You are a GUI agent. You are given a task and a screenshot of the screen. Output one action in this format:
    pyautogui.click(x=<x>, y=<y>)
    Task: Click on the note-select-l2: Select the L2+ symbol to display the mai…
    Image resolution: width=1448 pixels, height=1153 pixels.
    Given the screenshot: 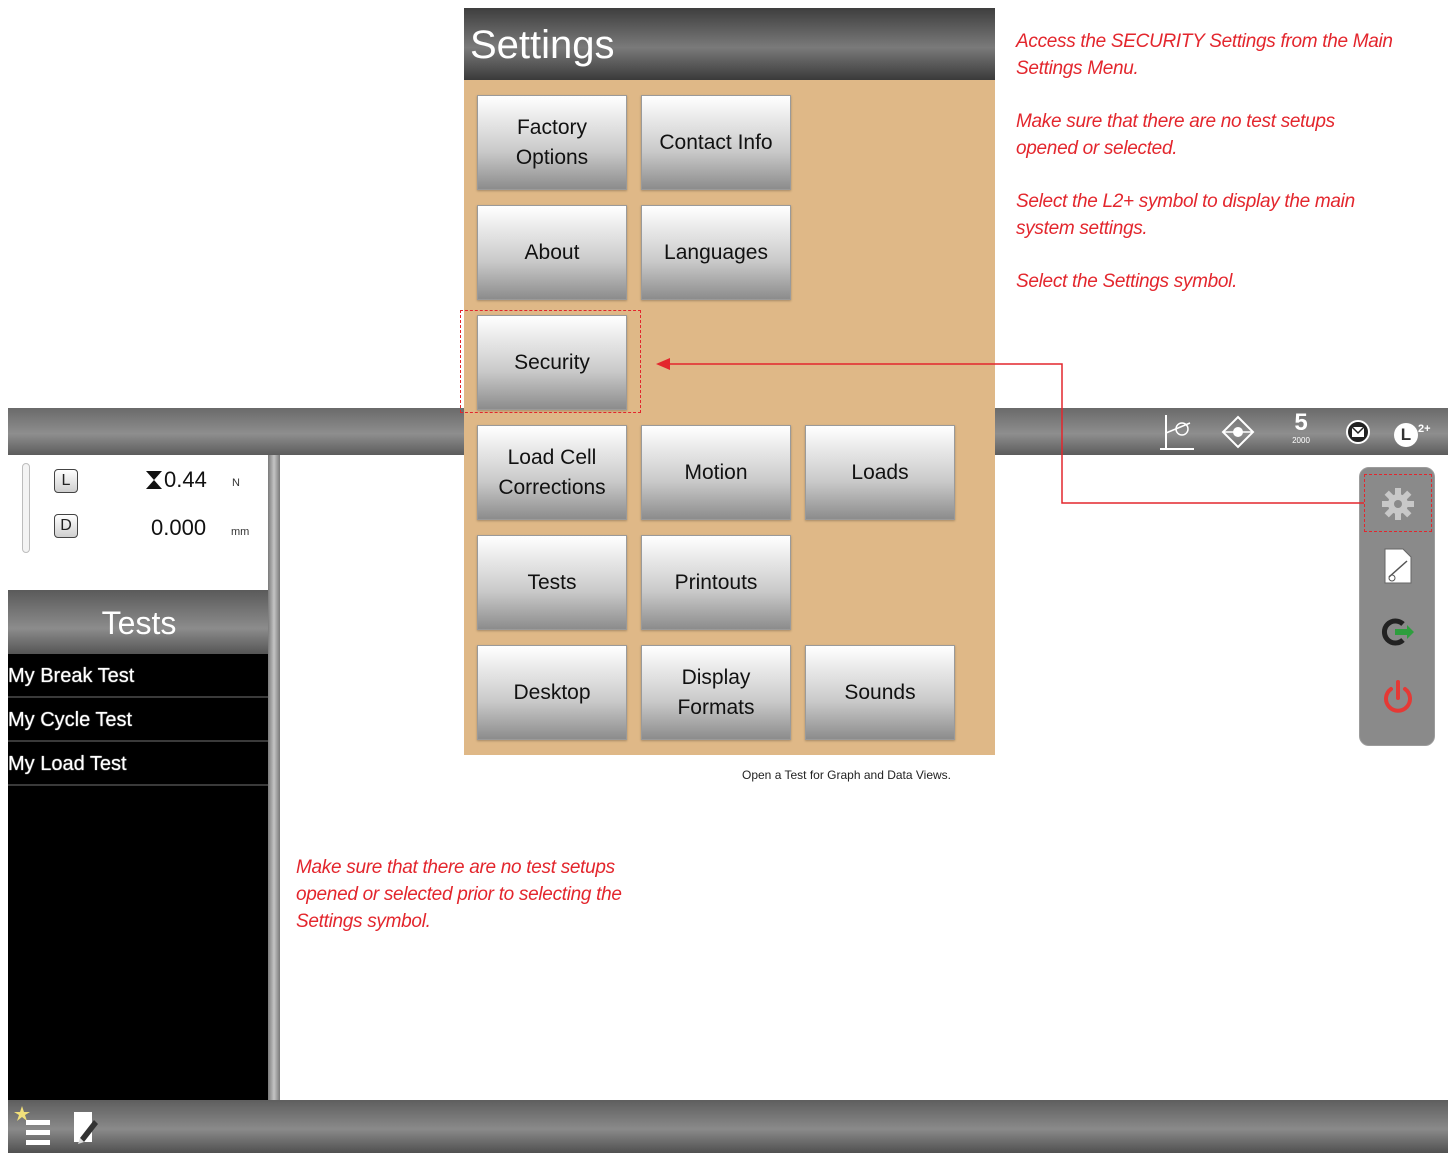 What is the action you would take?
    pyautogui.click(x=1185, y=215)
    